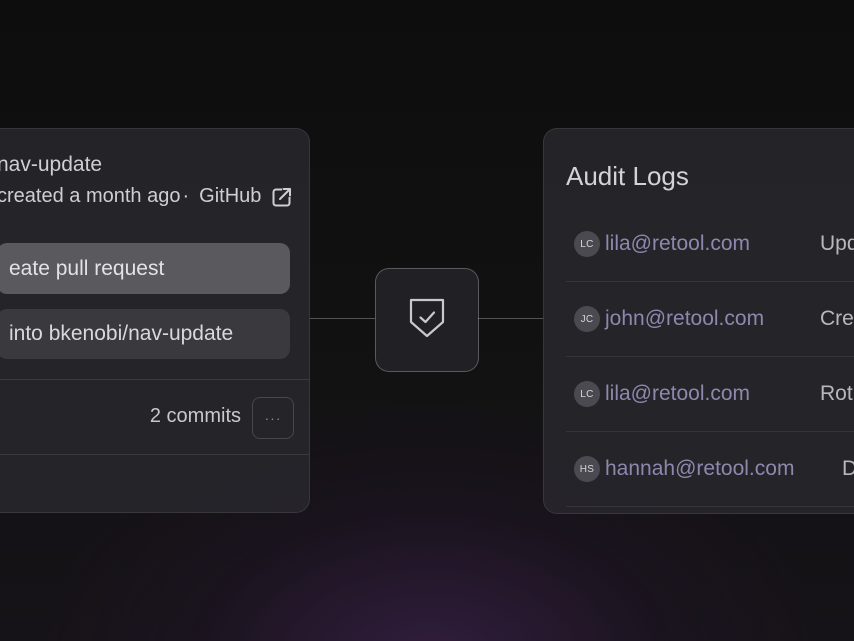 This screenshot has width=854, height=641. I want to click on branch-meta: created a month ago · GitHub, so click(146, 196).